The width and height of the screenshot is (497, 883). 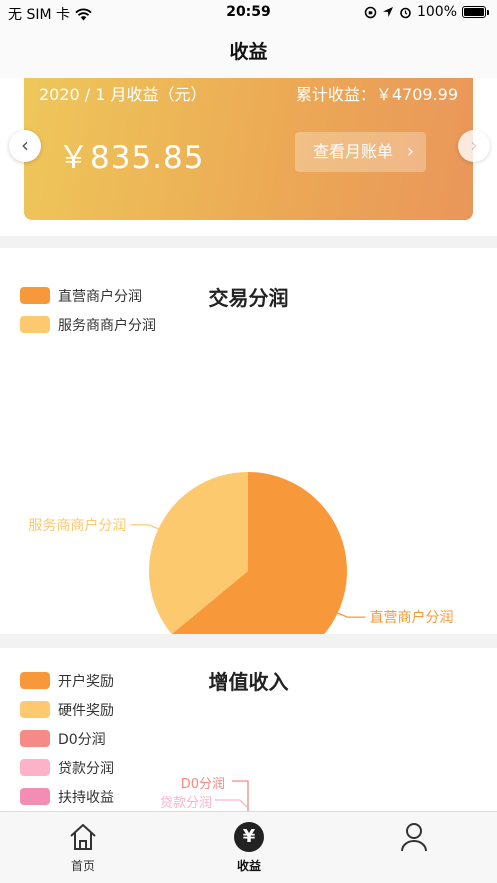 What do you see at coordinates (370, 12) in the screenshot?
I see `rotation-lock-icon` at bounding box center [370, 12].